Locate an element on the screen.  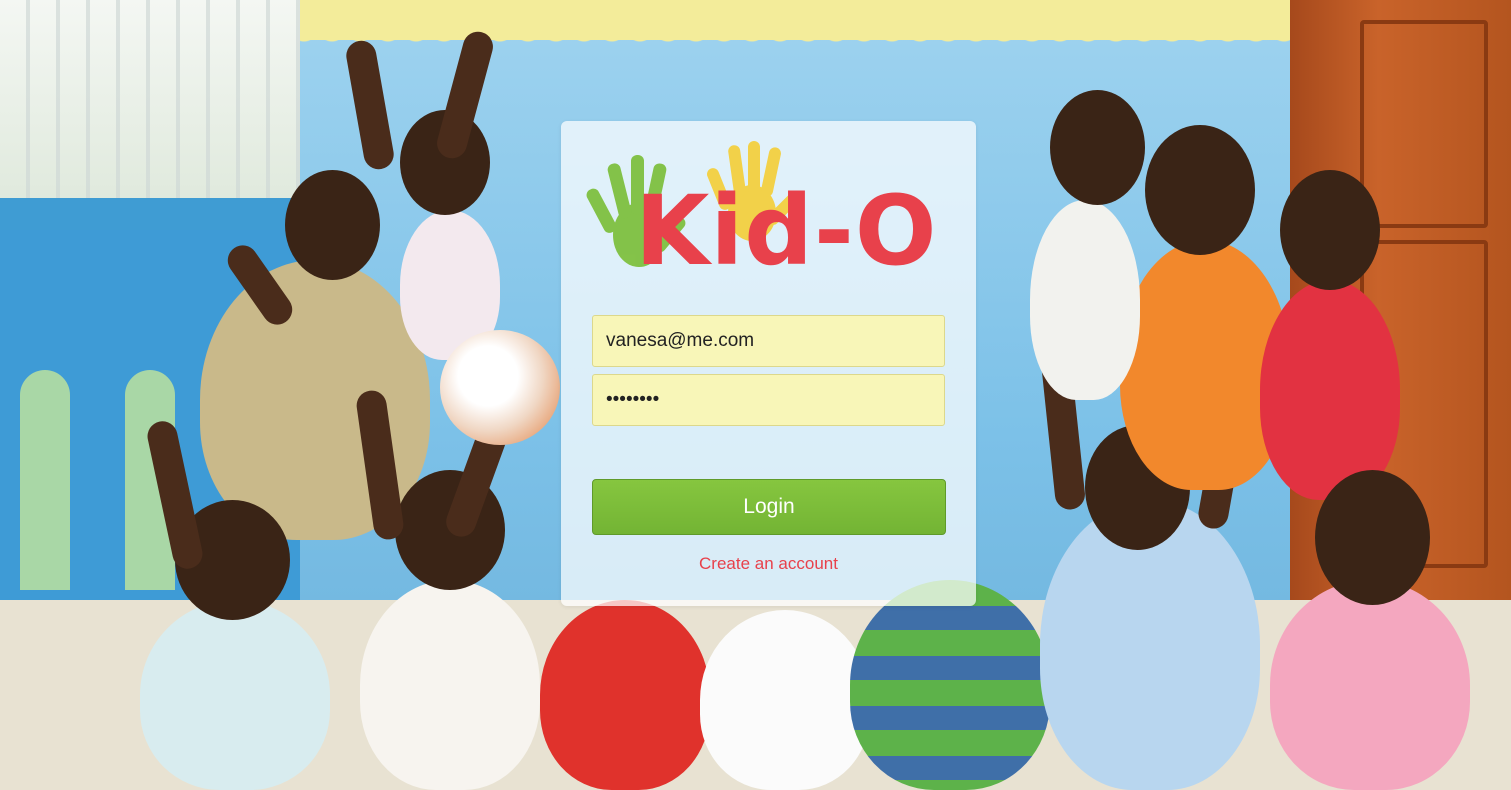
brand-name: Kid-O is located at coordinates (786, 231).